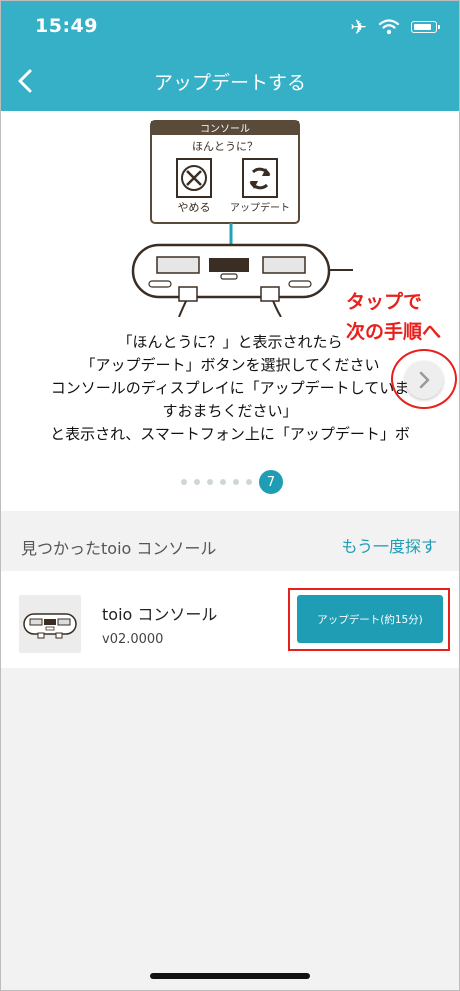 The height and width of the screenshot is (991, 460). I want to click on cancel-x-icon, so click(194, 178).